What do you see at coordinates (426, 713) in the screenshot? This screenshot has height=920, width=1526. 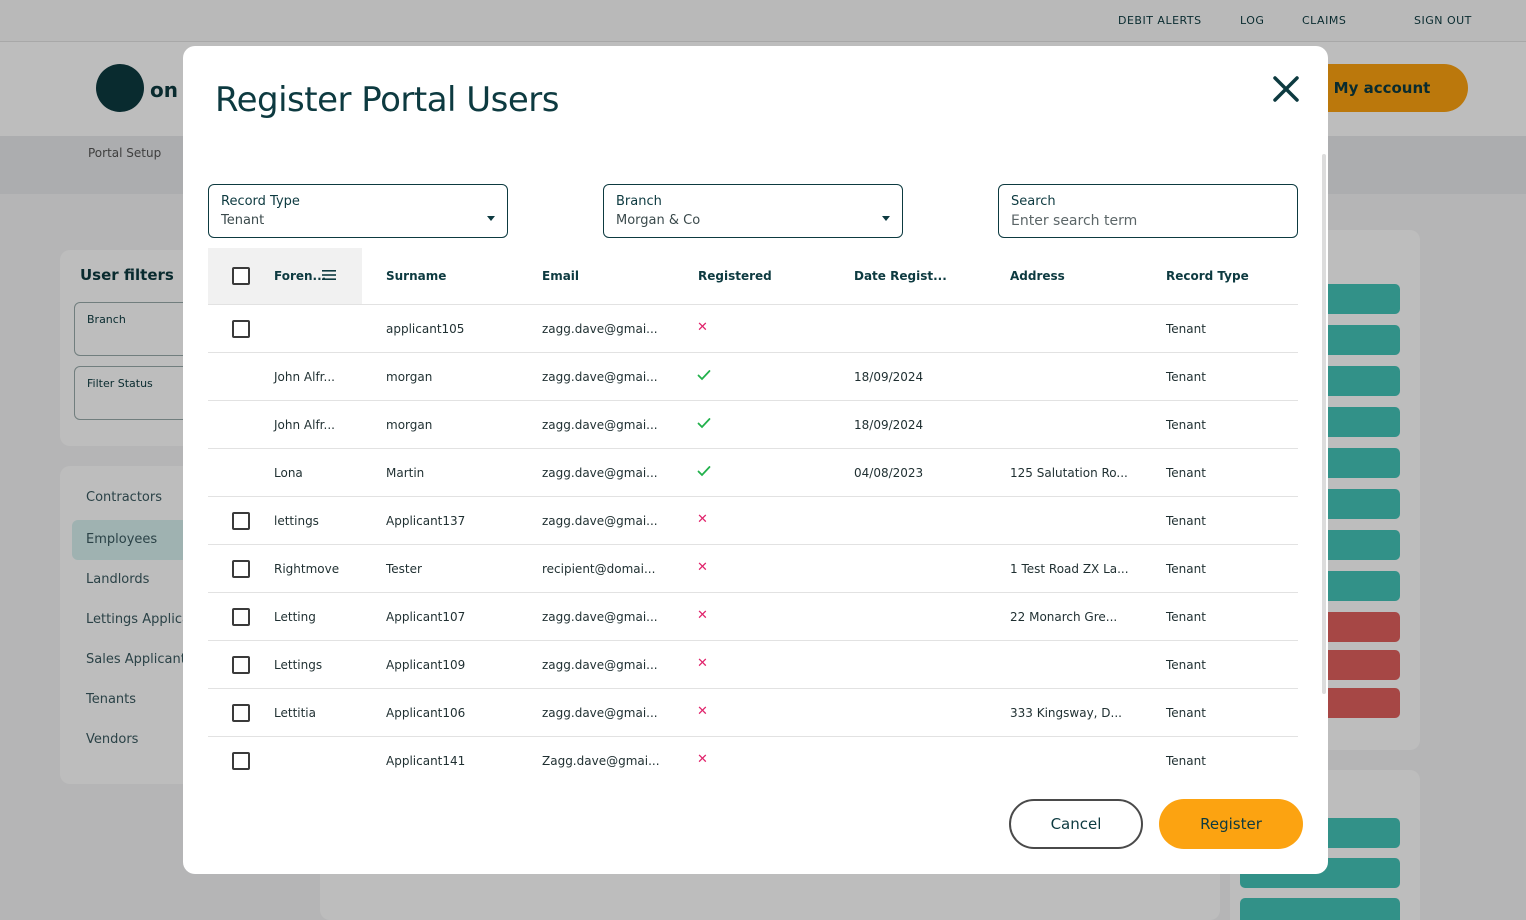 I see `cell-surname: Applicant106` at bounding box center [426, 713].